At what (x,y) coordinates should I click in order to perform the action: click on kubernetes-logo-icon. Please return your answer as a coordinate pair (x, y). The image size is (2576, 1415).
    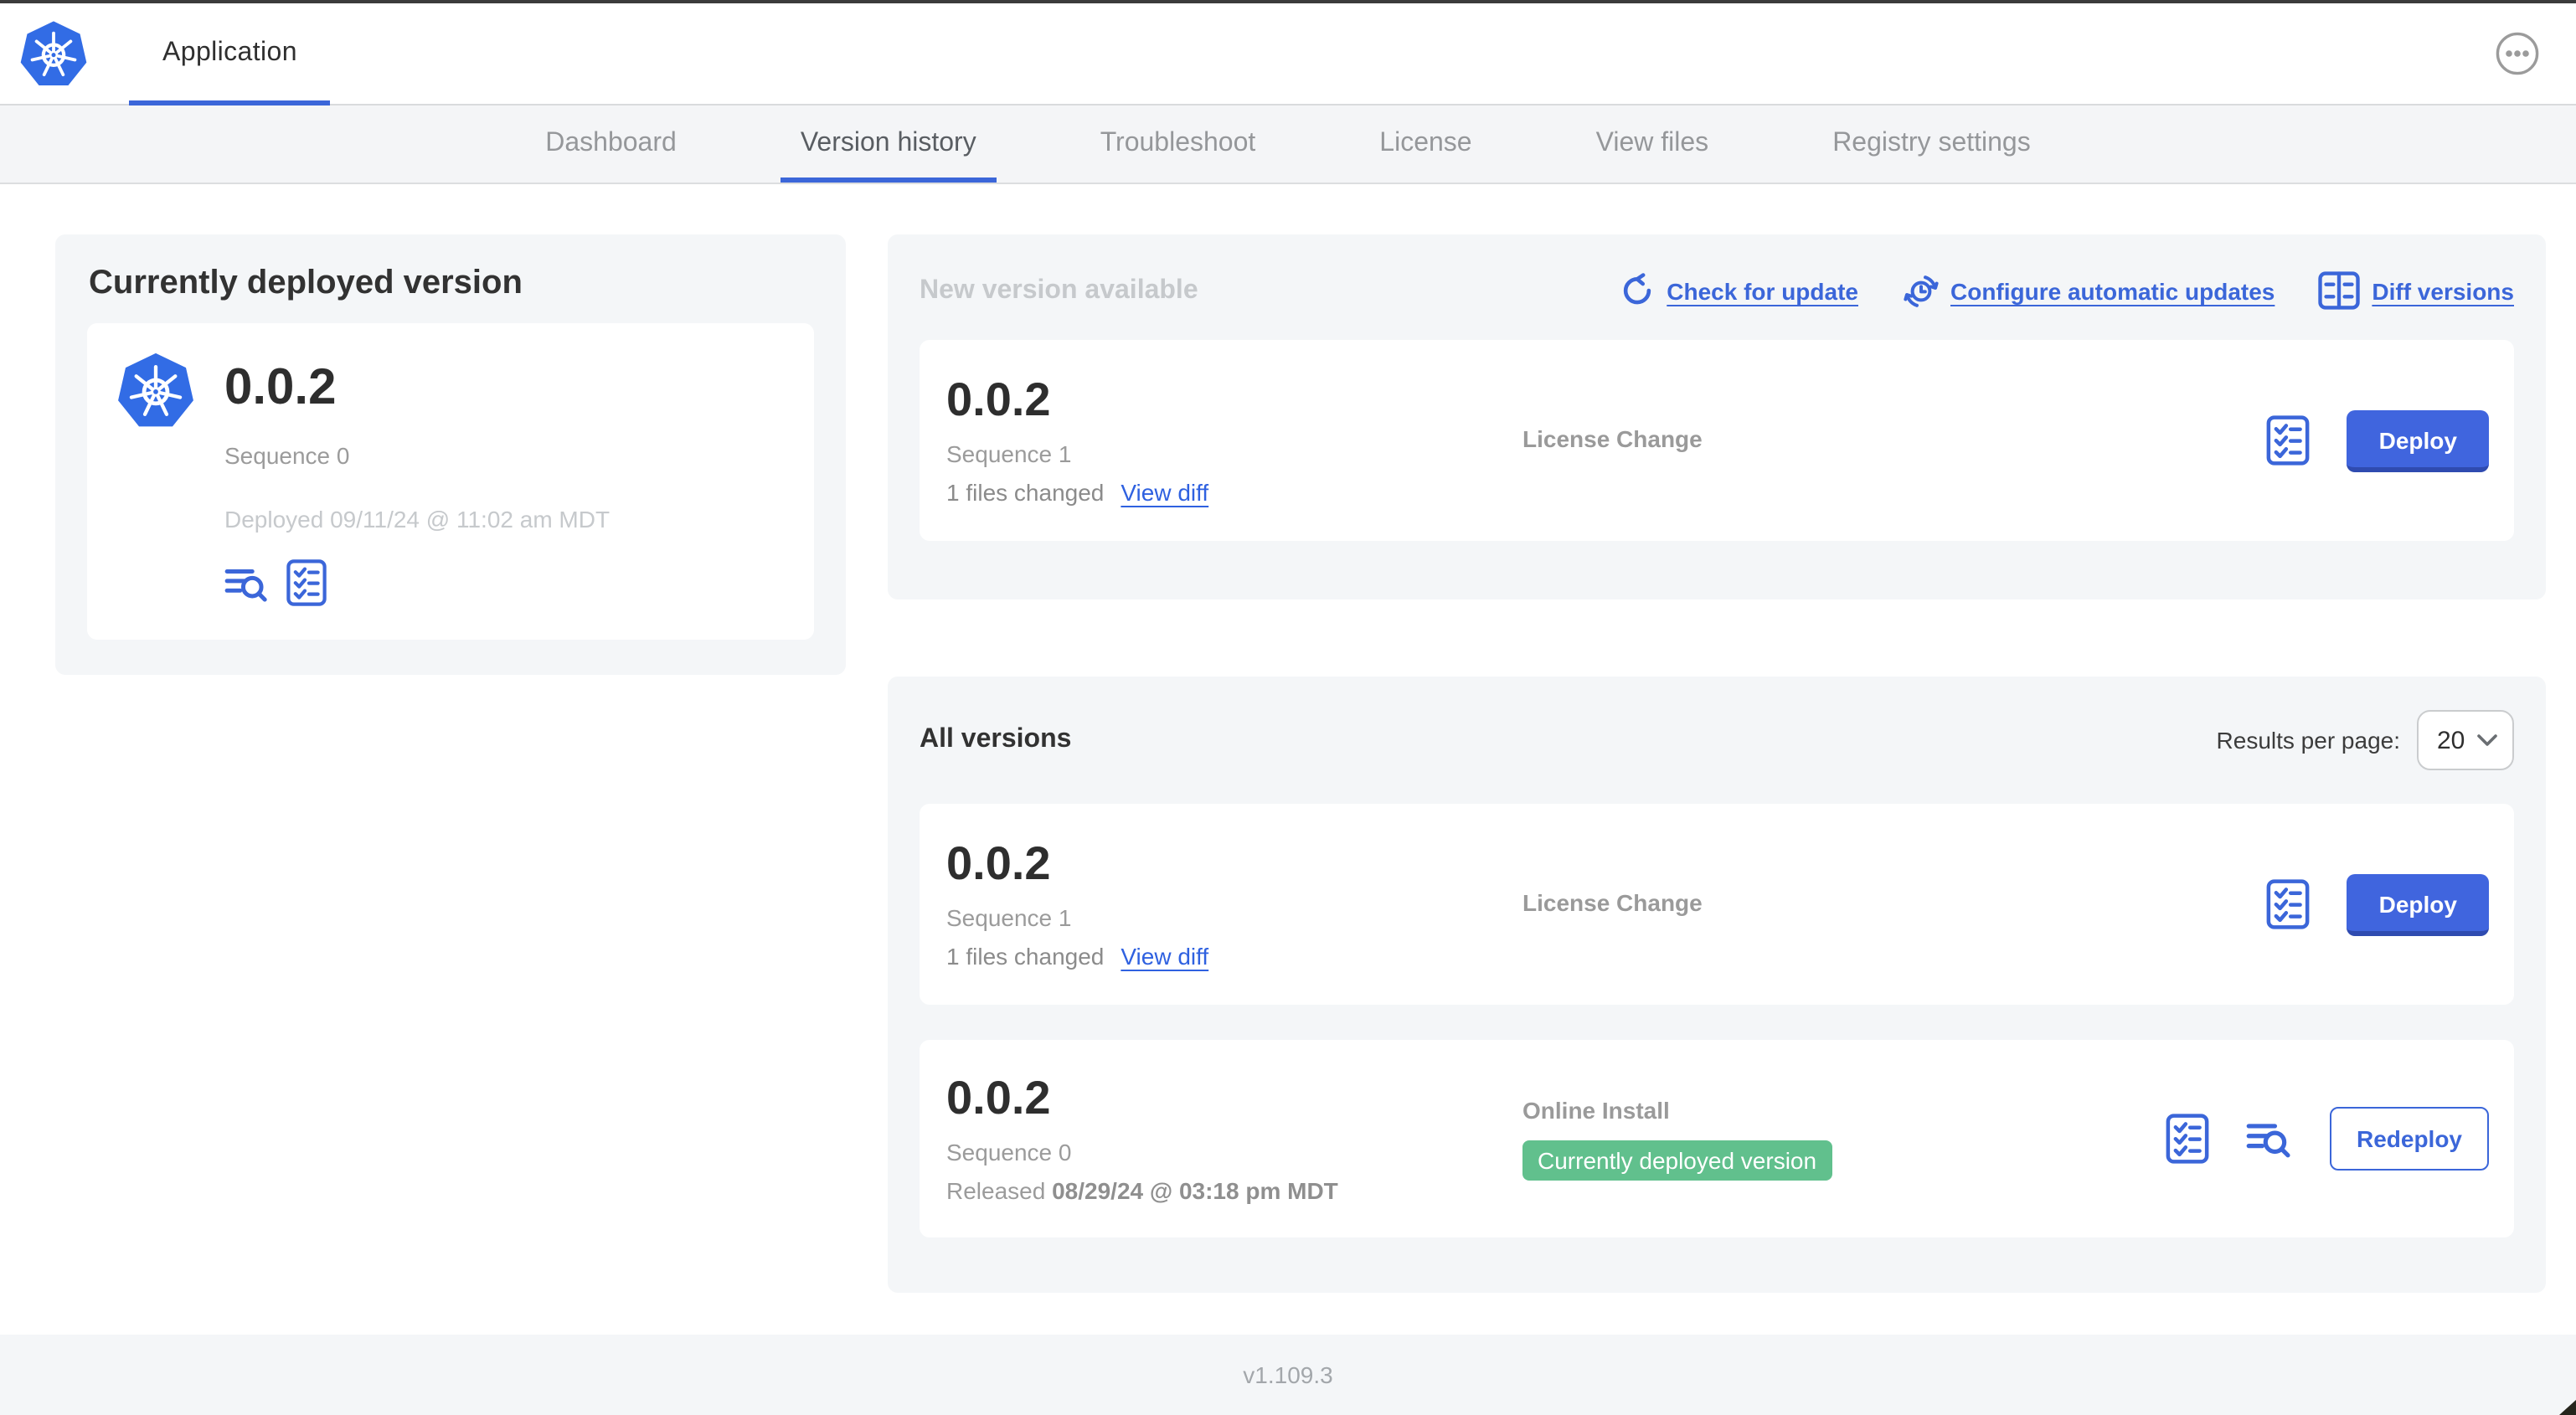
    Looking at the image, I should click on (53, 53).